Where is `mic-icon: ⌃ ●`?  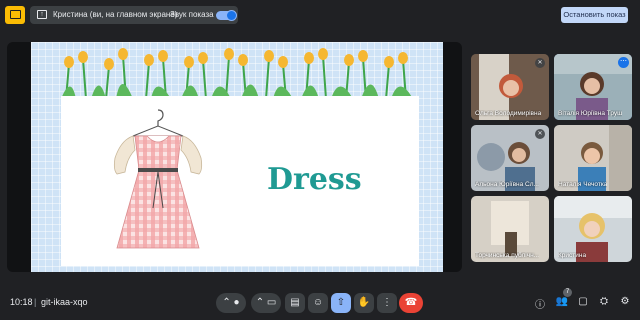 mic-icon: ⌃ ● is located at coordinates (231, 302).